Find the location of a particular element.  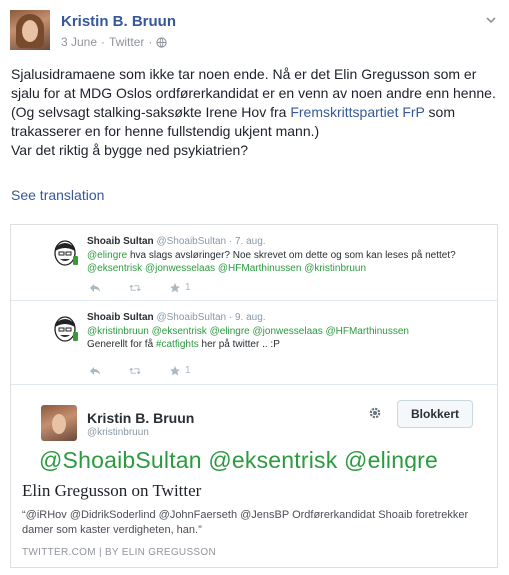

card-source: TWITTER.COM | BY ELIN GREGUSSON is located at coordinates (119, 552).